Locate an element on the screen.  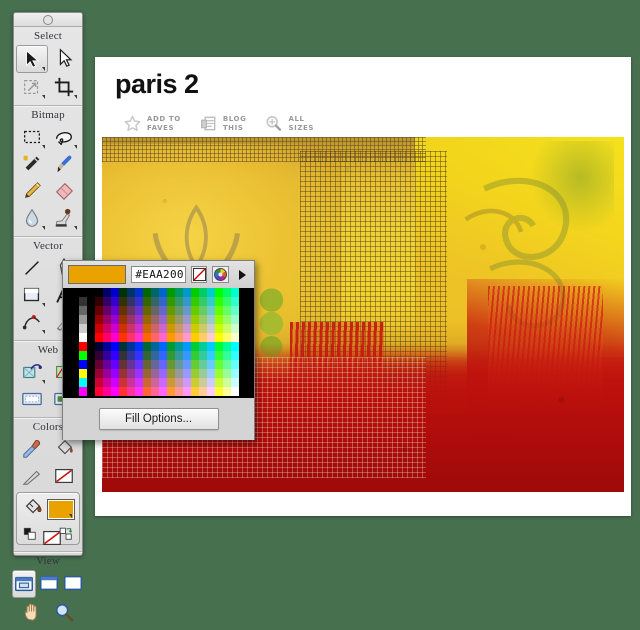
no-fill-button is located at coordinates (51, 536).